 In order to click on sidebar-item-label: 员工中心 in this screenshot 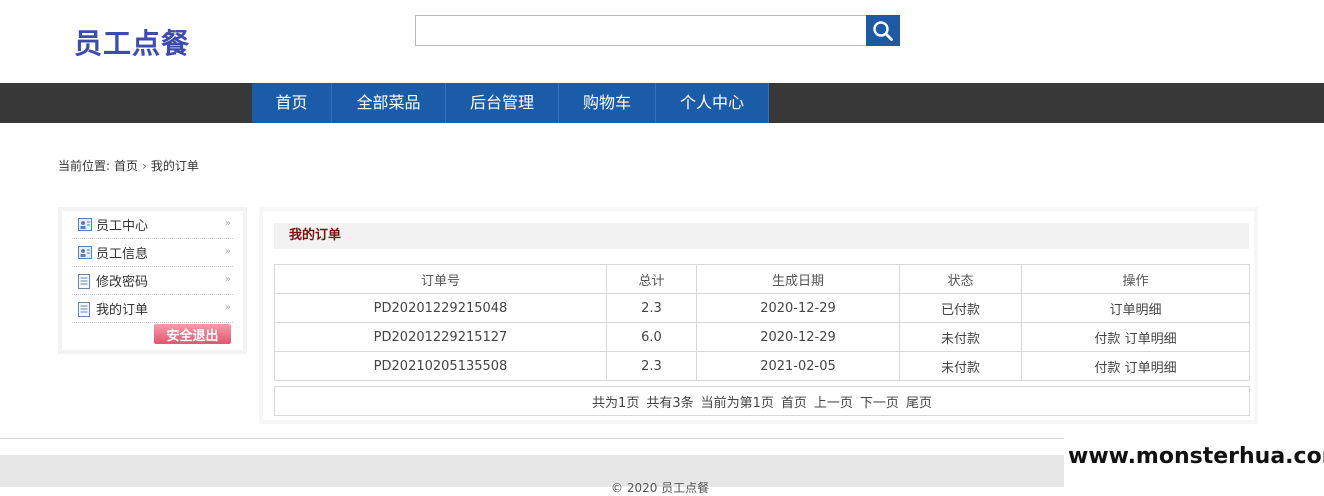, I will do `click(122, 226)`.